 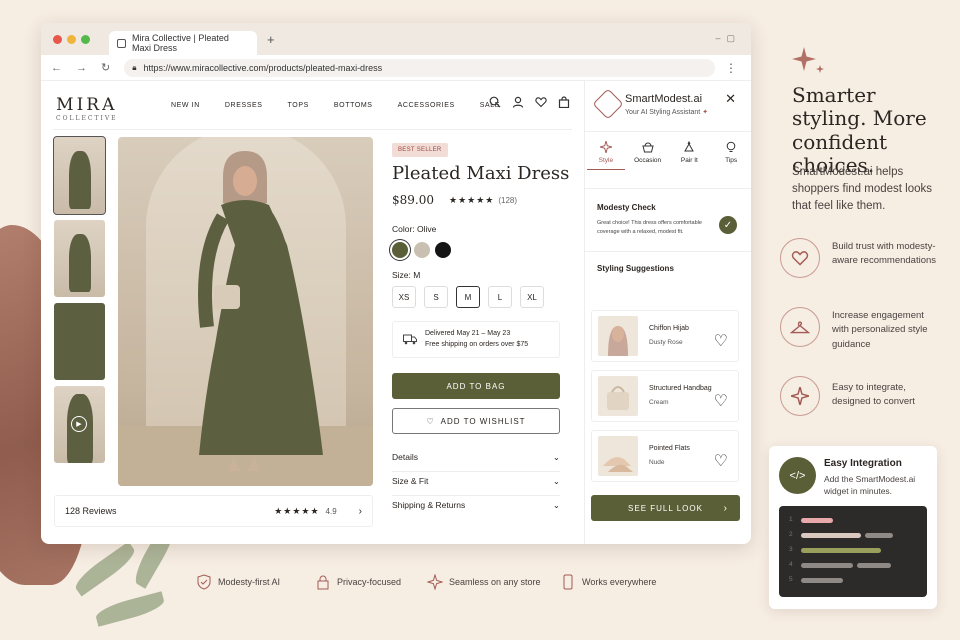 What do you see at coordinates (185, 105) in the screenshot?
I see `nav-new-in: NEW IN` at bounding box center [185, 105].